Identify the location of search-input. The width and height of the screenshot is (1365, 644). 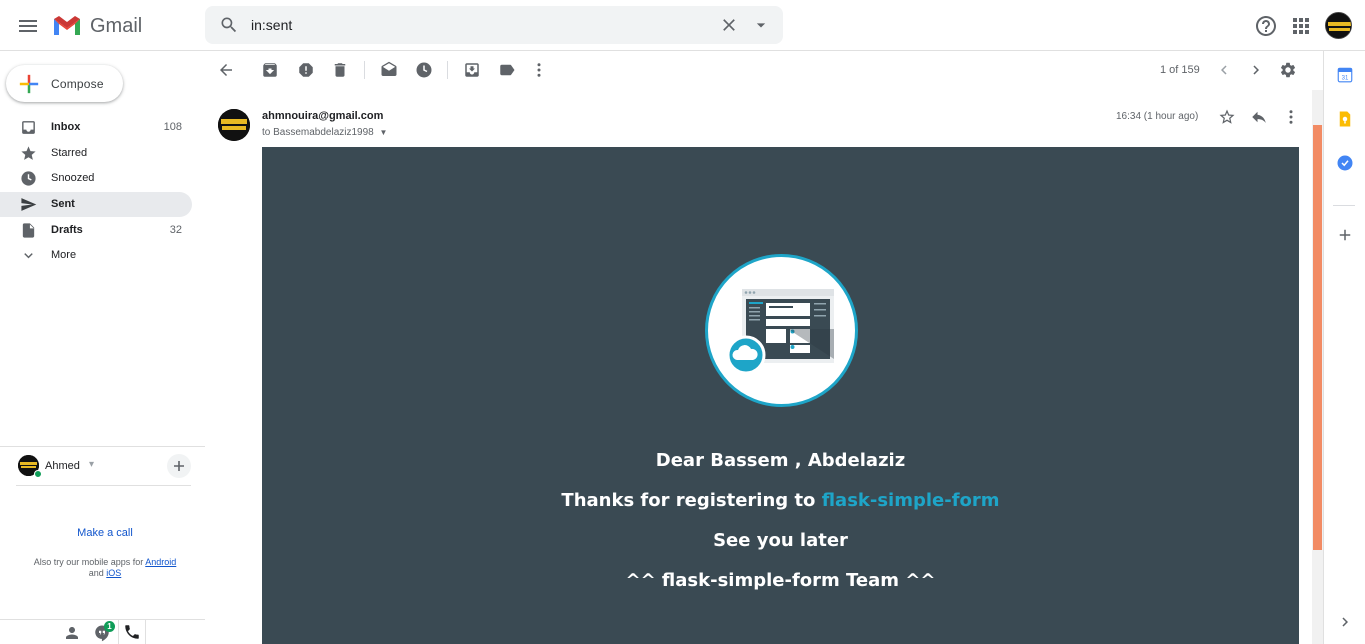
(471, 25).